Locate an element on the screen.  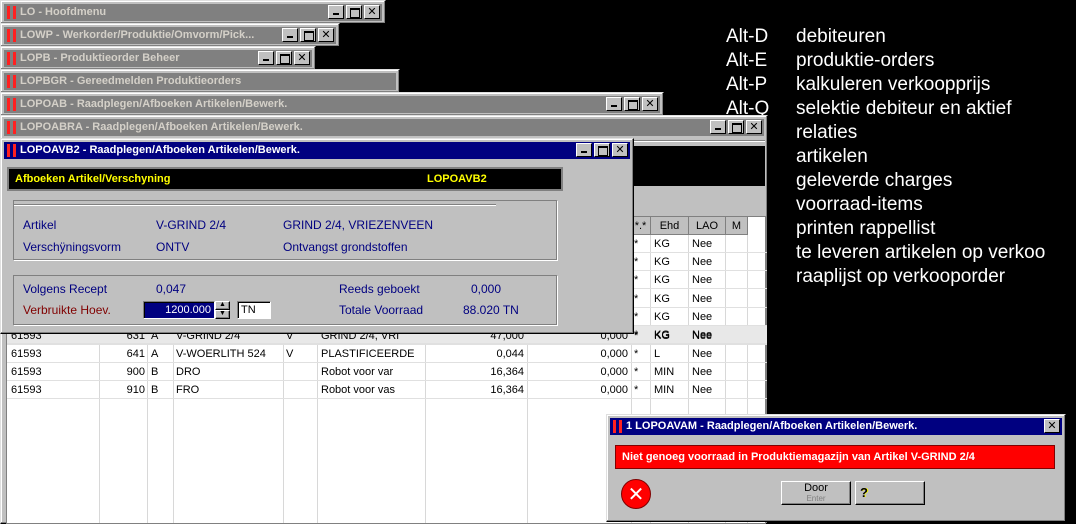
shortcut-description: raaplijst op verkooporder is located at coordinates (901, 276).